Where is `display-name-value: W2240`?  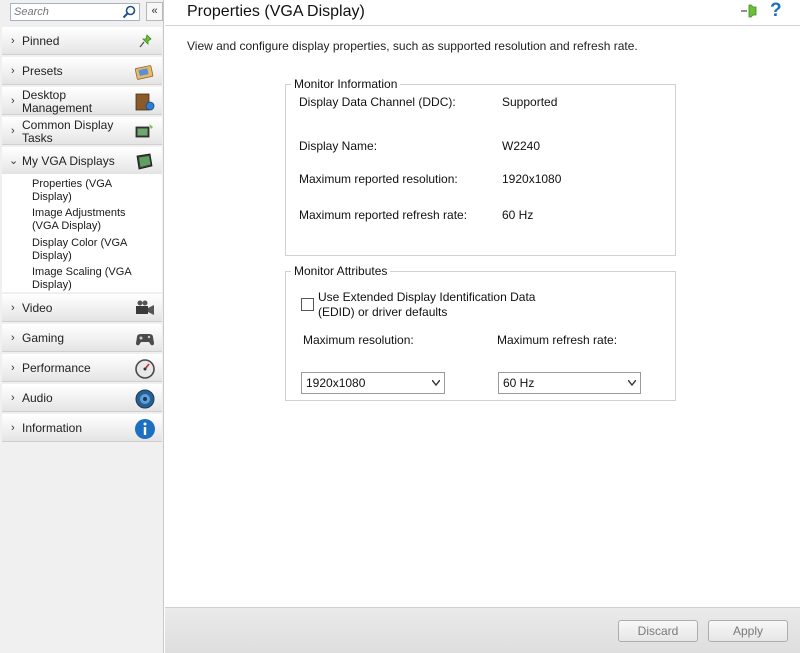 display-name-value: W2240 is located at coordinates (521, 146).